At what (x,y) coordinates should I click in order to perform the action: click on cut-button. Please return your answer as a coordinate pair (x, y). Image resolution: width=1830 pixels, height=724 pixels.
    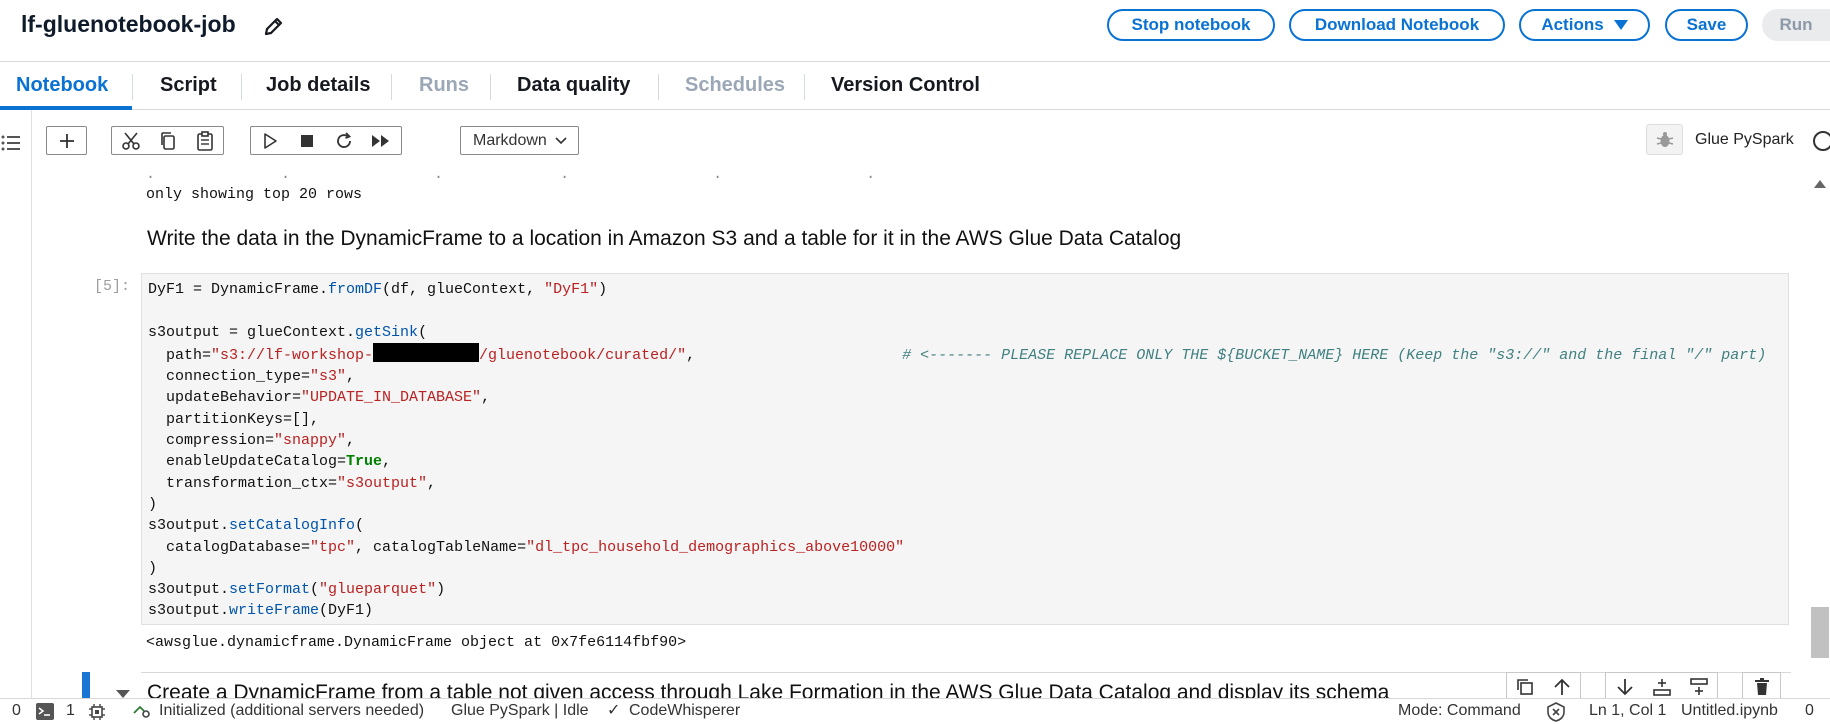
    Looking at the image, I should click on (130, 140).